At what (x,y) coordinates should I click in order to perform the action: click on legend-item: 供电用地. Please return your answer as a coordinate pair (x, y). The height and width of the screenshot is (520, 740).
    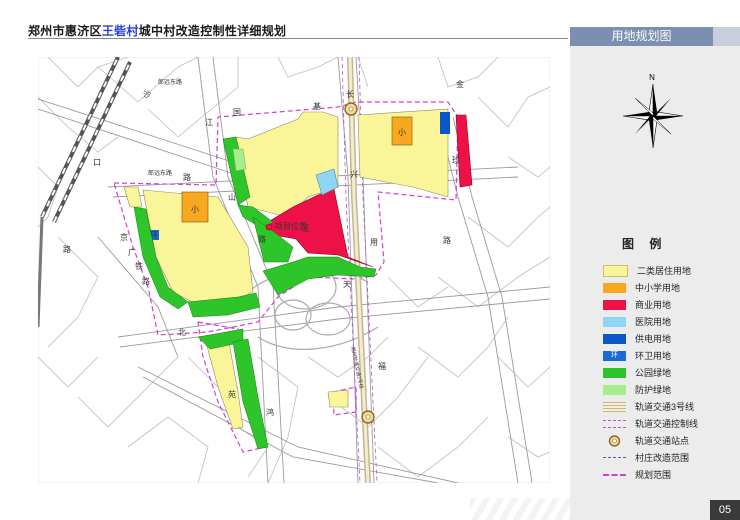
    Looking at the image, I should click on (668, 338).